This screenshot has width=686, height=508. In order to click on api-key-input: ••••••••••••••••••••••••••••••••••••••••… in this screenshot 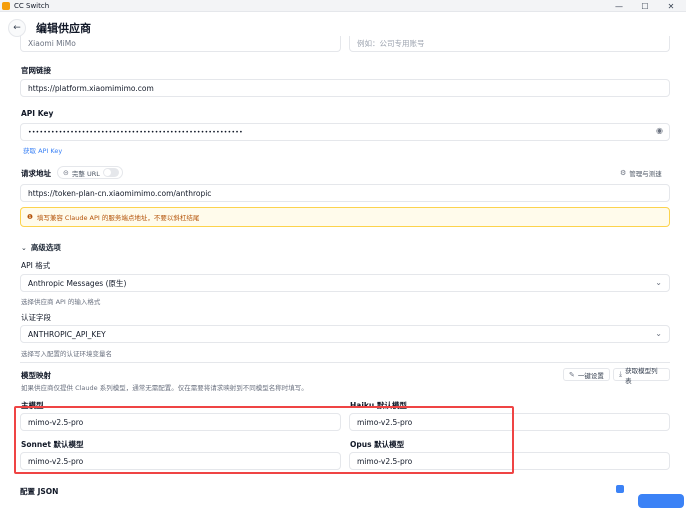, I will do `click(345, 132)`.